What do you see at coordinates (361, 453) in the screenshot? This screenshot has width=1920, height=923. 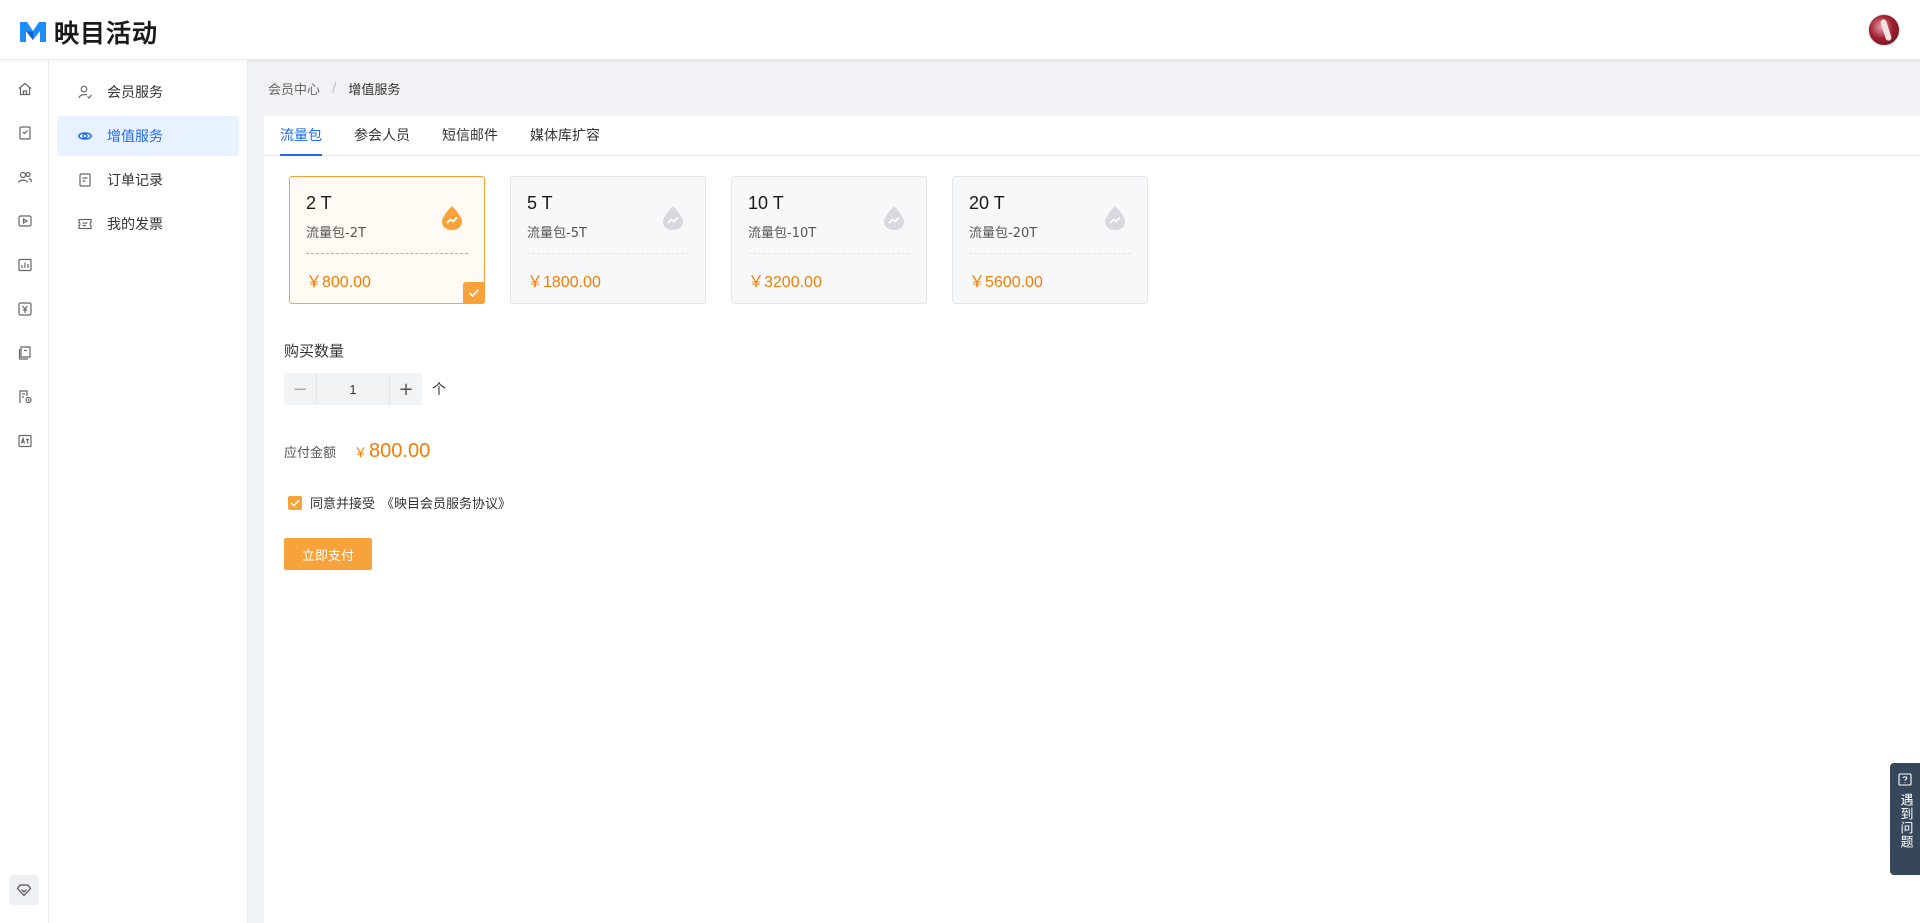 I see `amount-currency: ￥` at bounding box center [361, 453].